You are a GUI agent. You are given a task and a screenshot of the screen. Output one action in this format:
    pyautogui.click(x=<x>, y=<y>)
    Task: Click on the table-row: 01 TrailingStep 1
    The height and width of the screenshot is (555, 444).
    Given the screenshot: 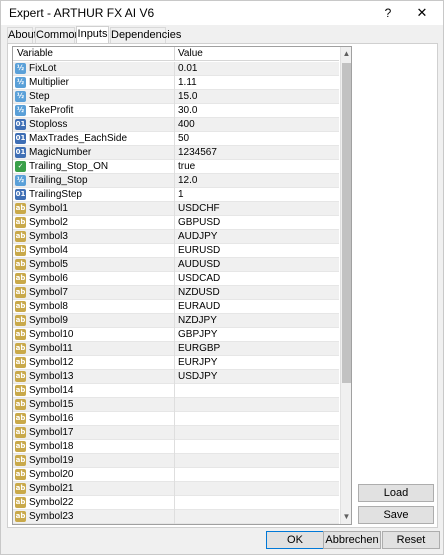 What is the action you would take?
    pyautogui.click(x=176, y=195)
    